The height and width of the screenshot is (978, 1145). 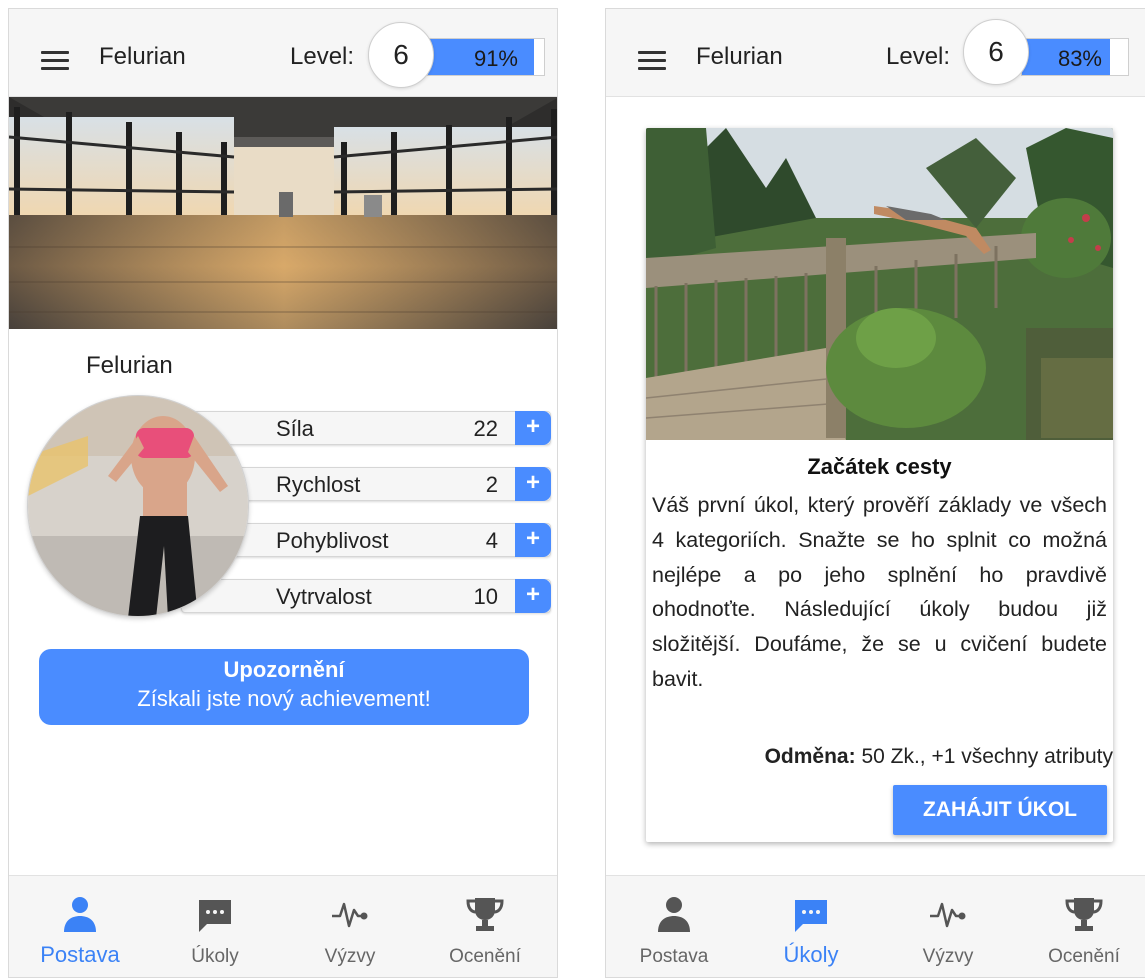 I want to click on increase-pohyblivost-button: +, so click(x=533, y=540).